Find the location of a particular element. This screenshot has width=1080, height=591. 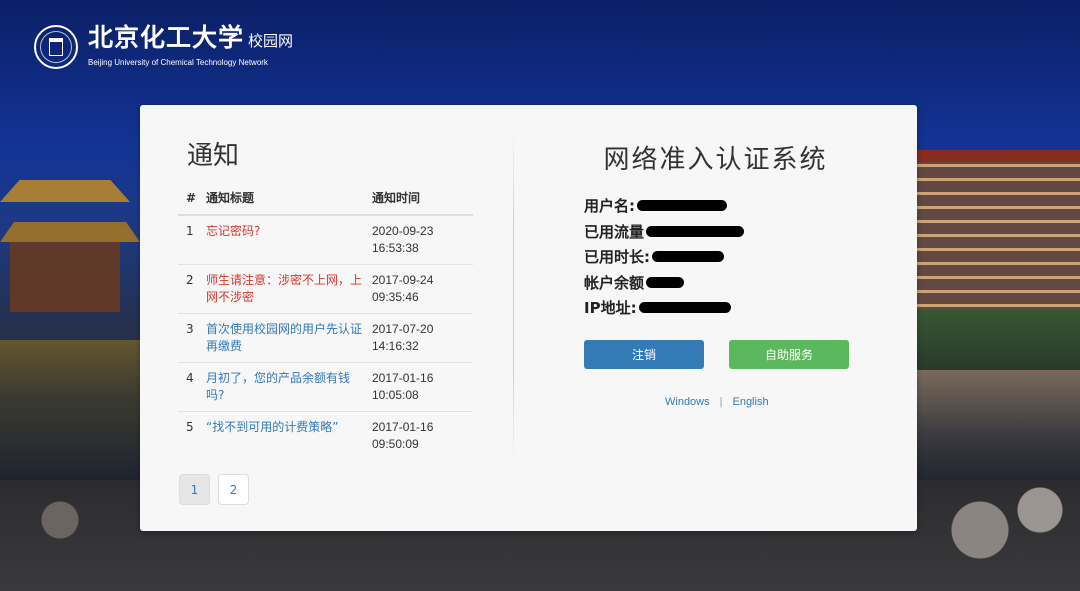

info-row-duration: 已用时长: is located at coordinates (664, 257).